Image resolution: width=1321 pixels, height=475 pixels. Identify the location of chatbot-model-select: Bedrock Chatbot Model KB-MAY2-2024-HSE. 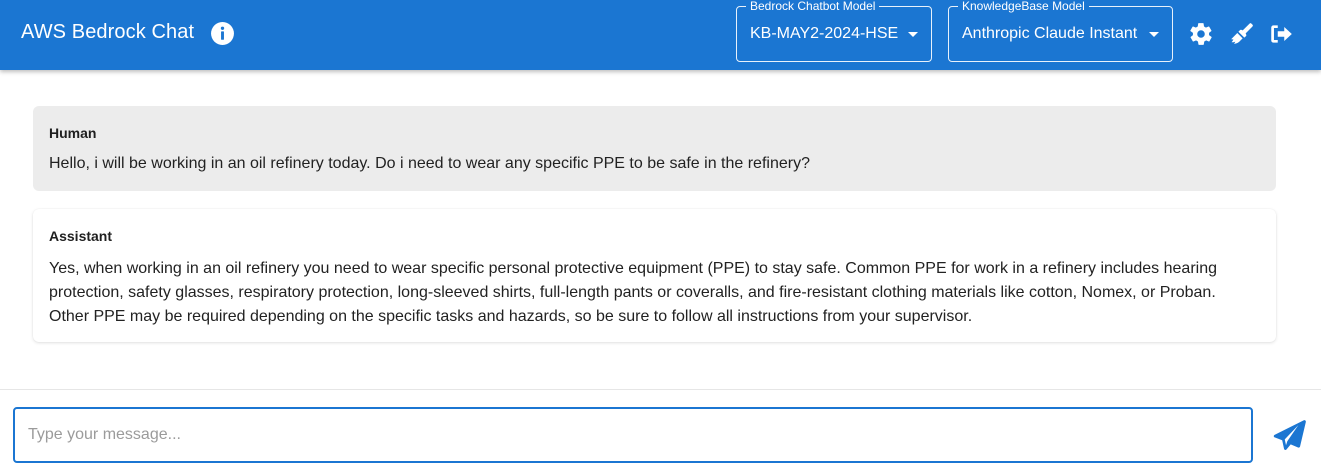
(834, 31).